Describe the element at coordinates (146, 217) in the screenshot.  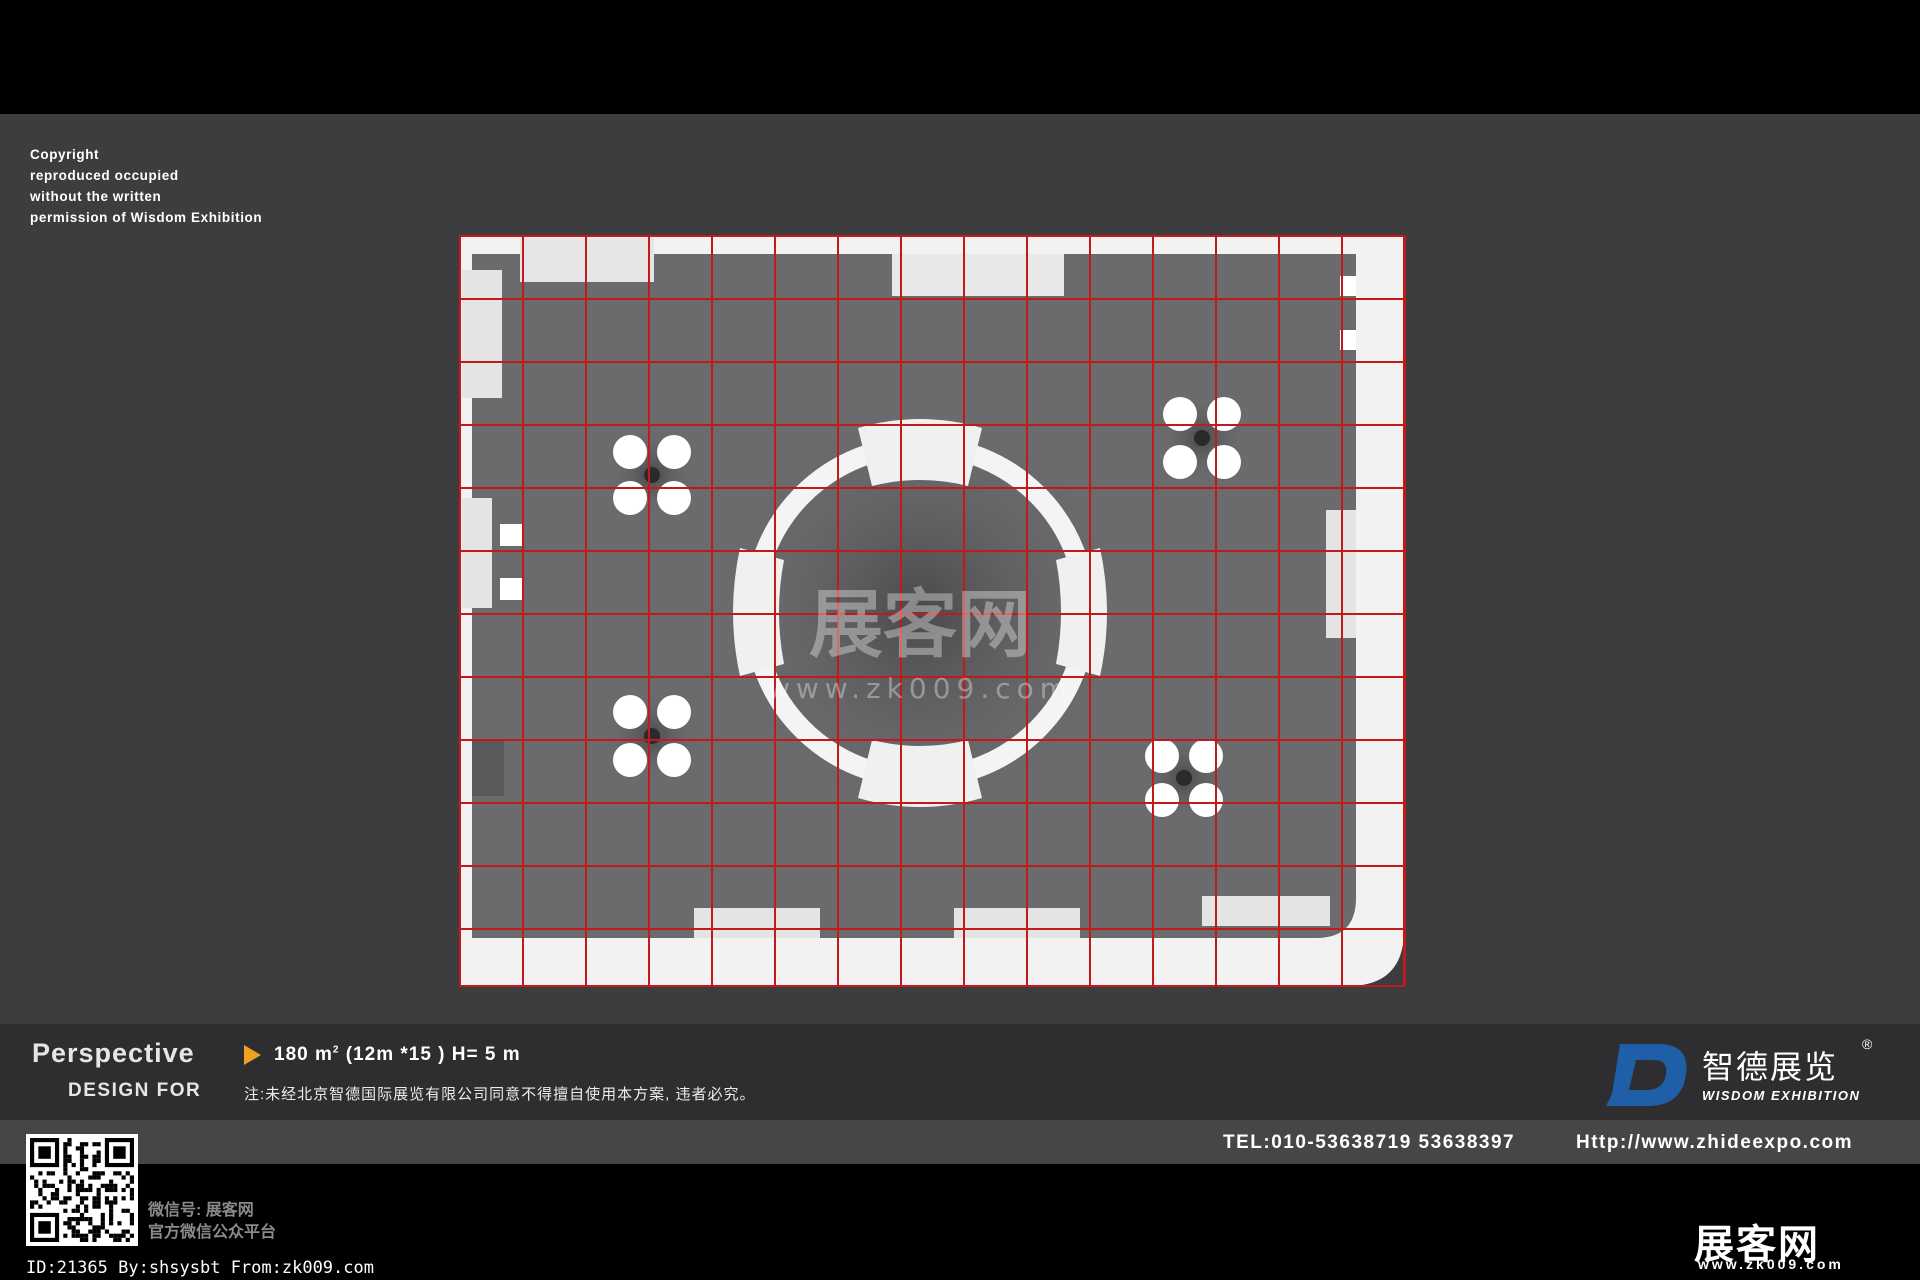
I see `copyright-line-4: permission of Wisdom Exhibition` at that location.